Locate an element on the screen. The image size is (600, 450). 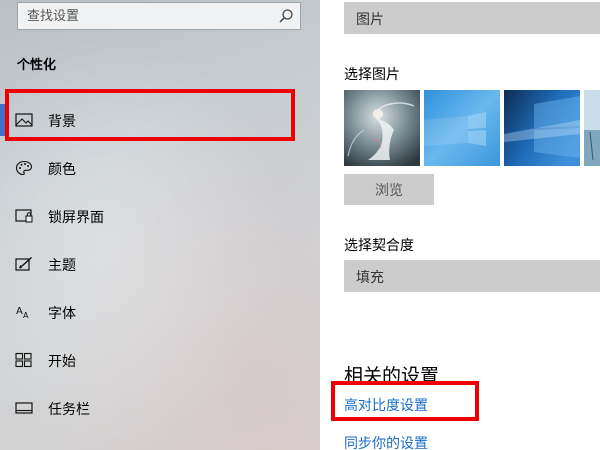
selected-indicator is located at coordinates (2, 120).